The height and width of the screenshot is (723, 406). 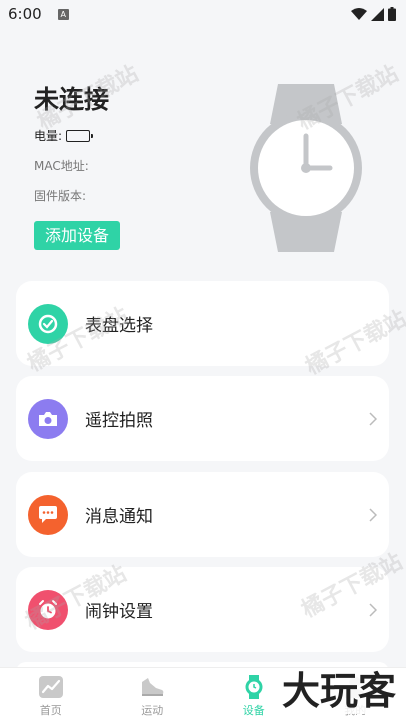 What do you see at coordinates (48, 136) in the screenshot?
I see `battery-label: 电量:` at bounding box center [48, 136].